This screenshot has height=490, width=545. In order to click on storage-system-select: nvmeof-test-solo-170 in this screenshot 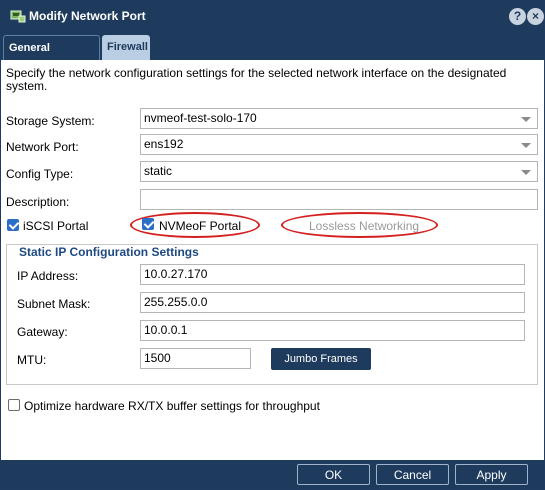, I will do `click(339, 118)`.